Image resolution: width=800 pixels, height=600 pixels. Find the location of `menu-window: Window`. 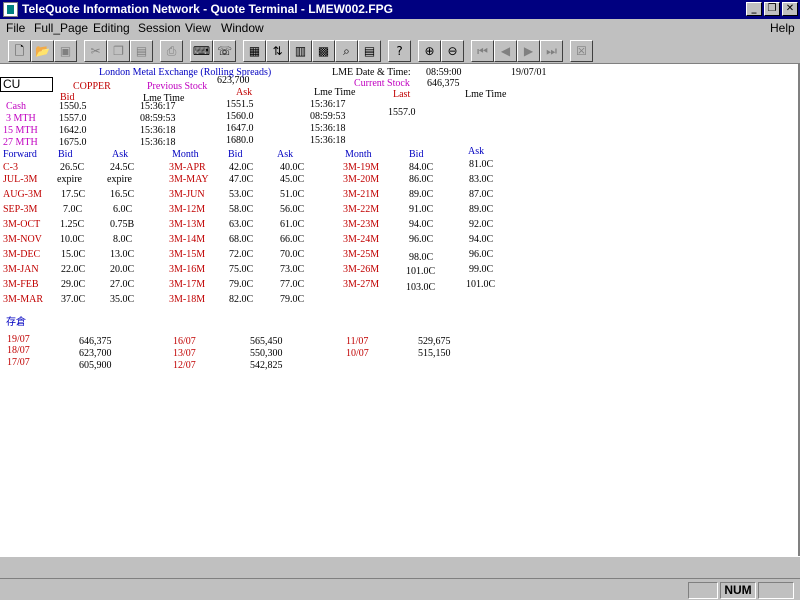

menu-window: Window is located at coordinates (242, 28).